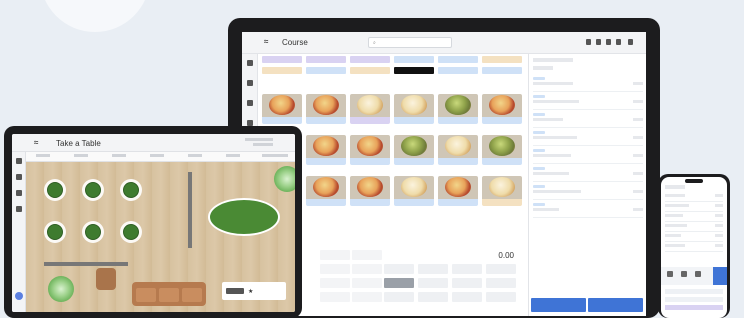  I want to click on phone-nav-active-tab, so click(720, 276).